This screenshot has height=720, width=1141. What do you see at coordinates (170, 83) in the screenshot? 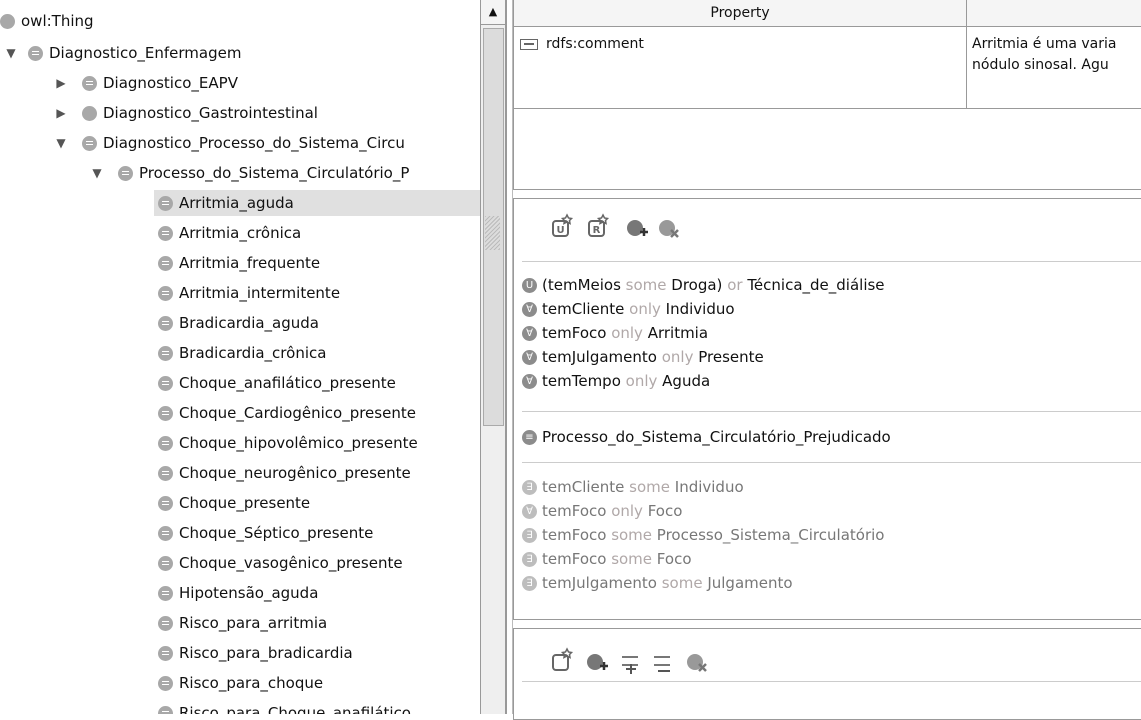
I see `tree-node-label: Diagnostico_EAPV` at bounding box center [170, 83].